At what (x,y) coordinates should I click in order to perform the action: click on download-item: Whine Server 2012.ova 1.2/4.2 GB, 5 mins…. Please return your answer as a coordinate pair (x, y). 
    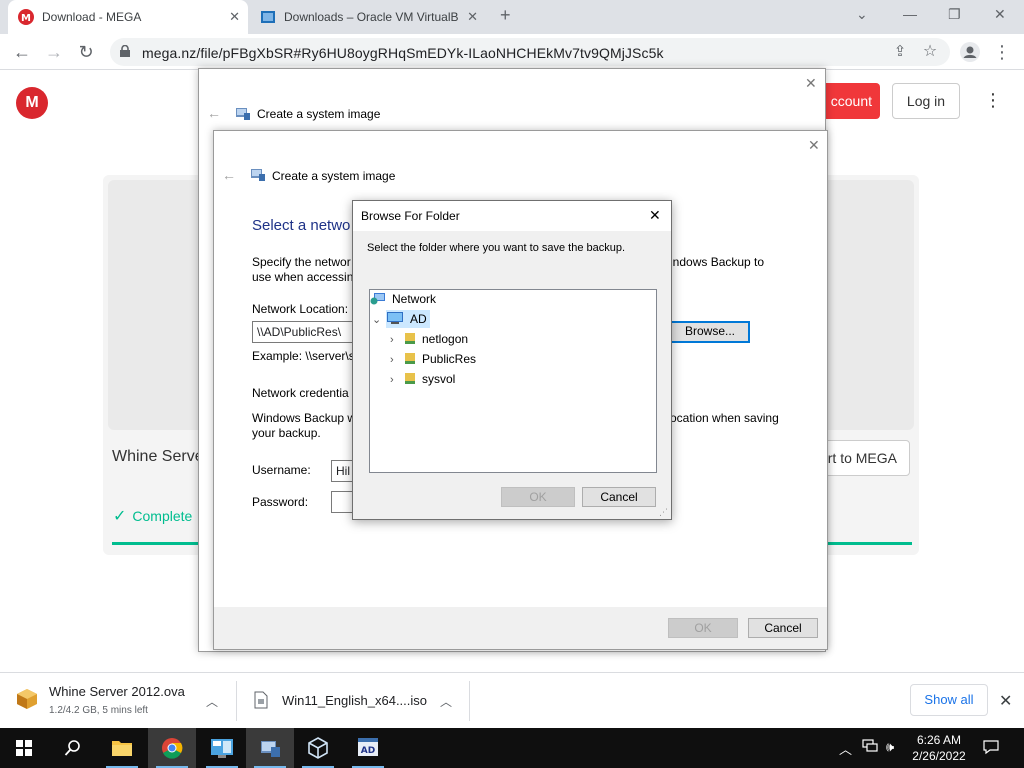
    Looking at the image, I should click on (118, 701).